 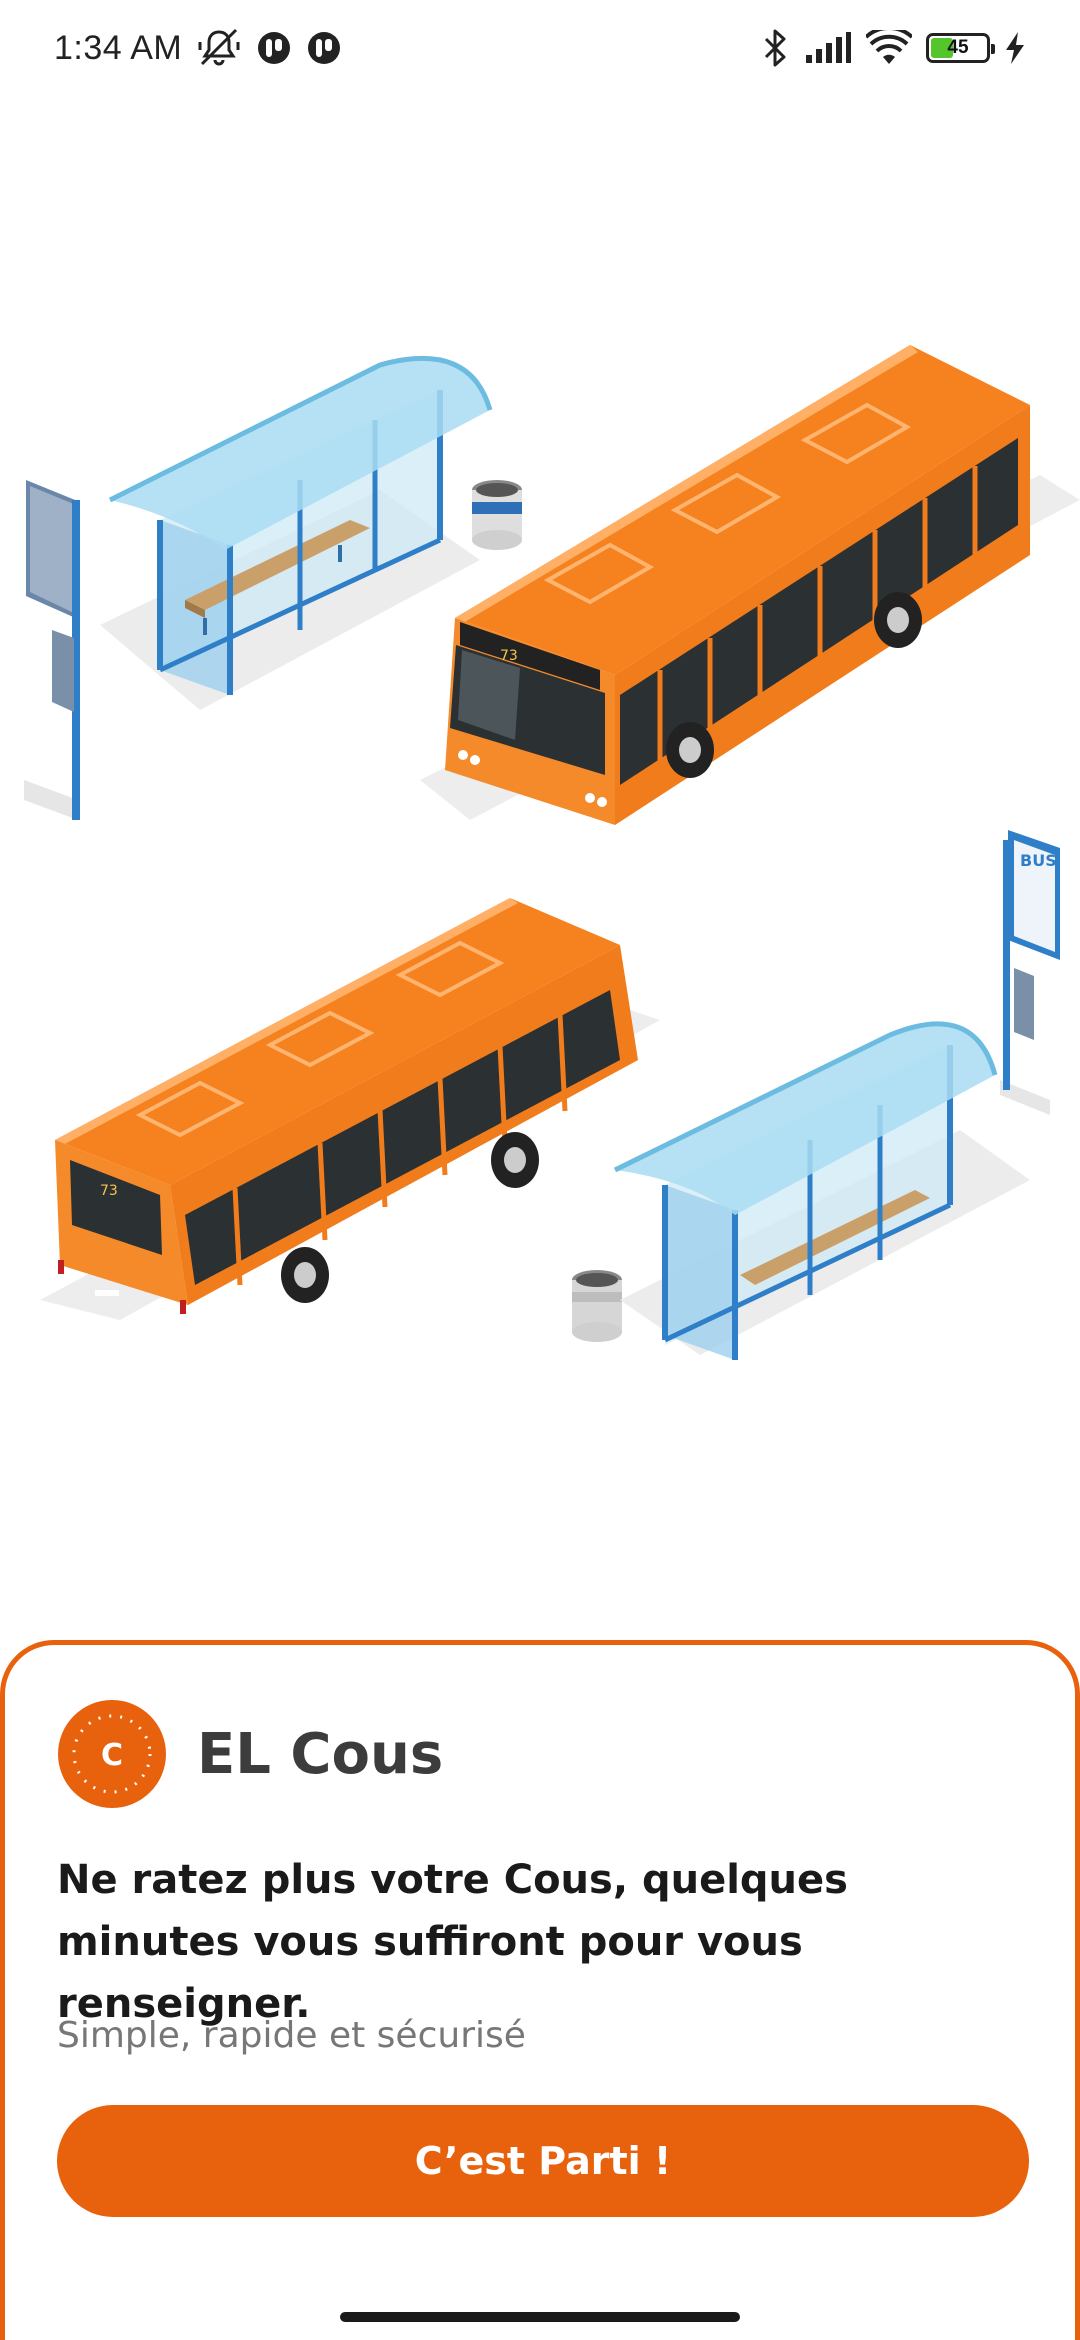 I want to click on status-left: 1:34 AM, so click(x=198, y=48).